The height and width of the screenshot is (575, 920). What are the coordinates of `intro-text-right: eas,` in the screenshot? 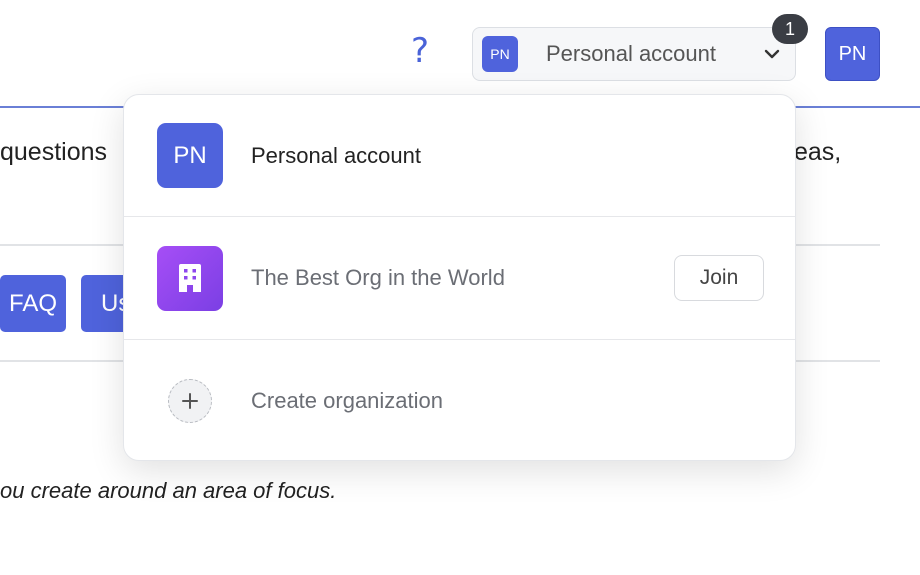 It's located at (818, 152).